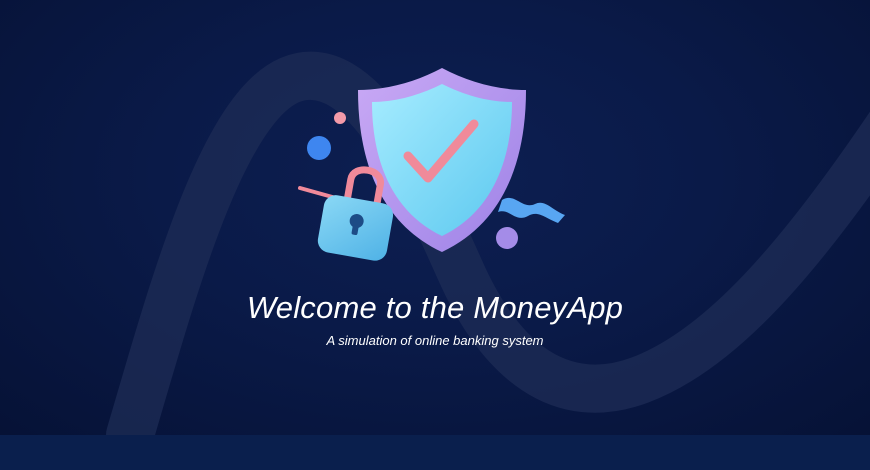 The height and width of the screenshot is (470, 870). Describe the element at coordinates (431, 164) in the screenshot. I see `security-illustration` at that location.